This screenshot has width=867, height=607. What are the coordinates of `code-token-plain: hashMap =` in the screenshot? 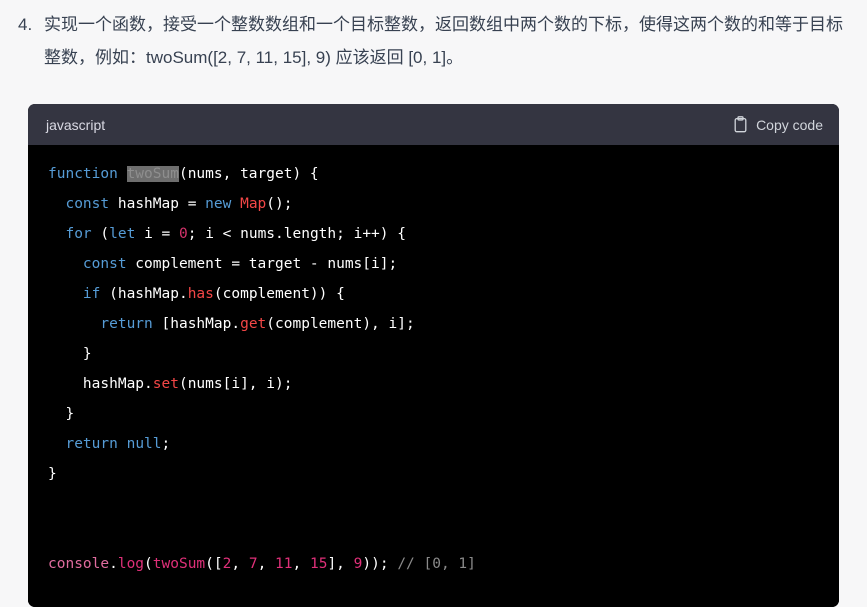 It's located at (157, 204).